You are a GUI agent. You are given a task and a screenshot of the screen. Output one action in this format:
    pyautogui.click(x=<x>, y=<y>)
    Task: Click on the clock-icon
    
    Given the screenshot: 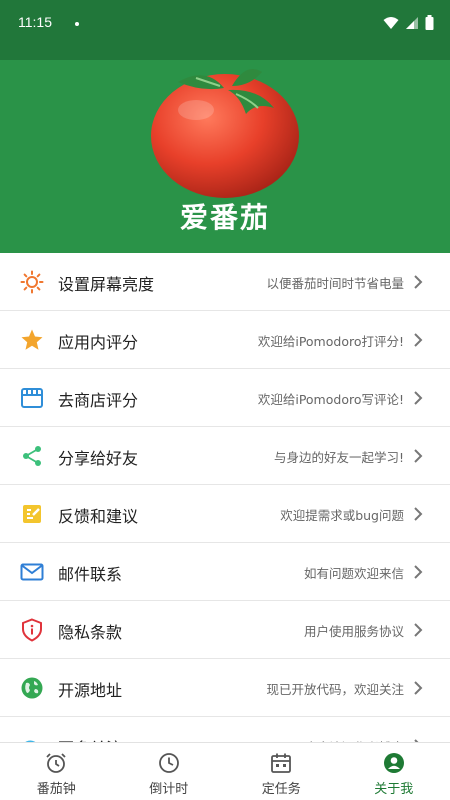 What is the action you would take?
    pyautogui.click(x=168, y=763)
    